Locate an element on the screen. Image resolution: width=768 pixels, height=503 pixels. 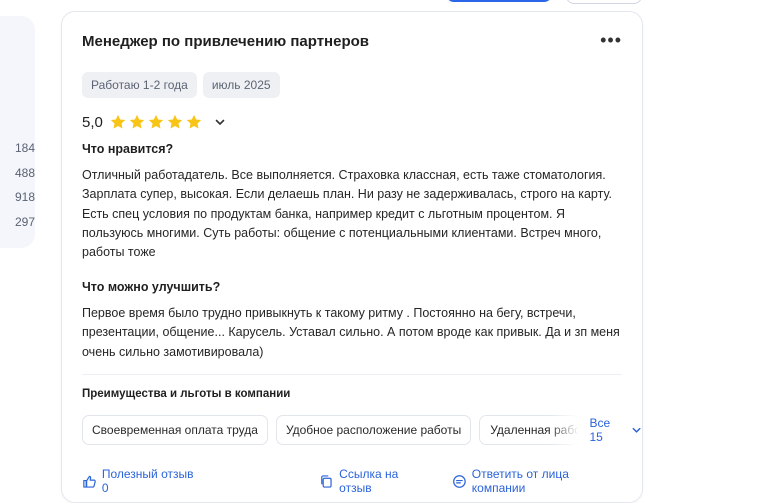
more-options-icon: ••• is located at coordinates (611, 40).